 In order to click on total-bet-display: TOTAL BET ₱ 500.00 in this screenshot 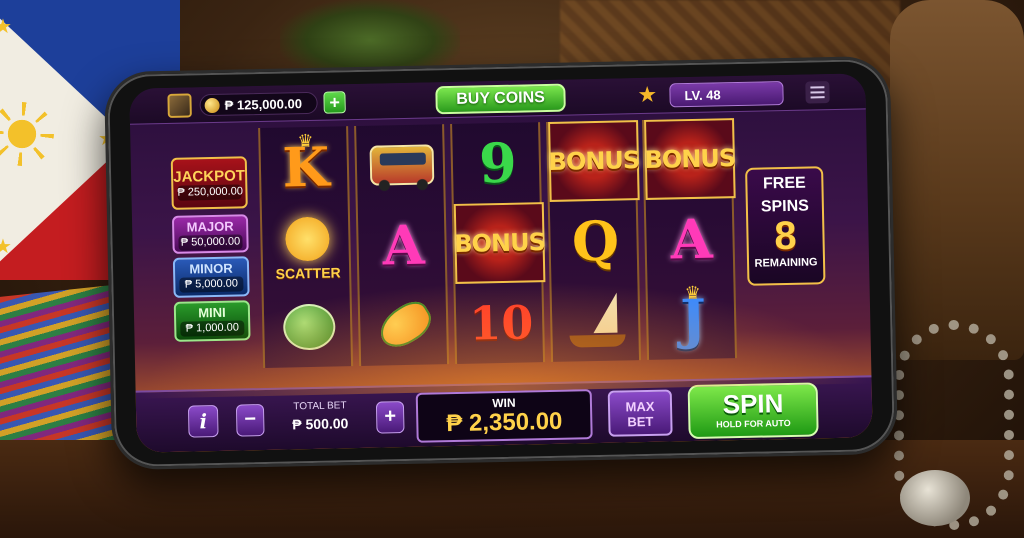, I will do `click(320, 419)`.